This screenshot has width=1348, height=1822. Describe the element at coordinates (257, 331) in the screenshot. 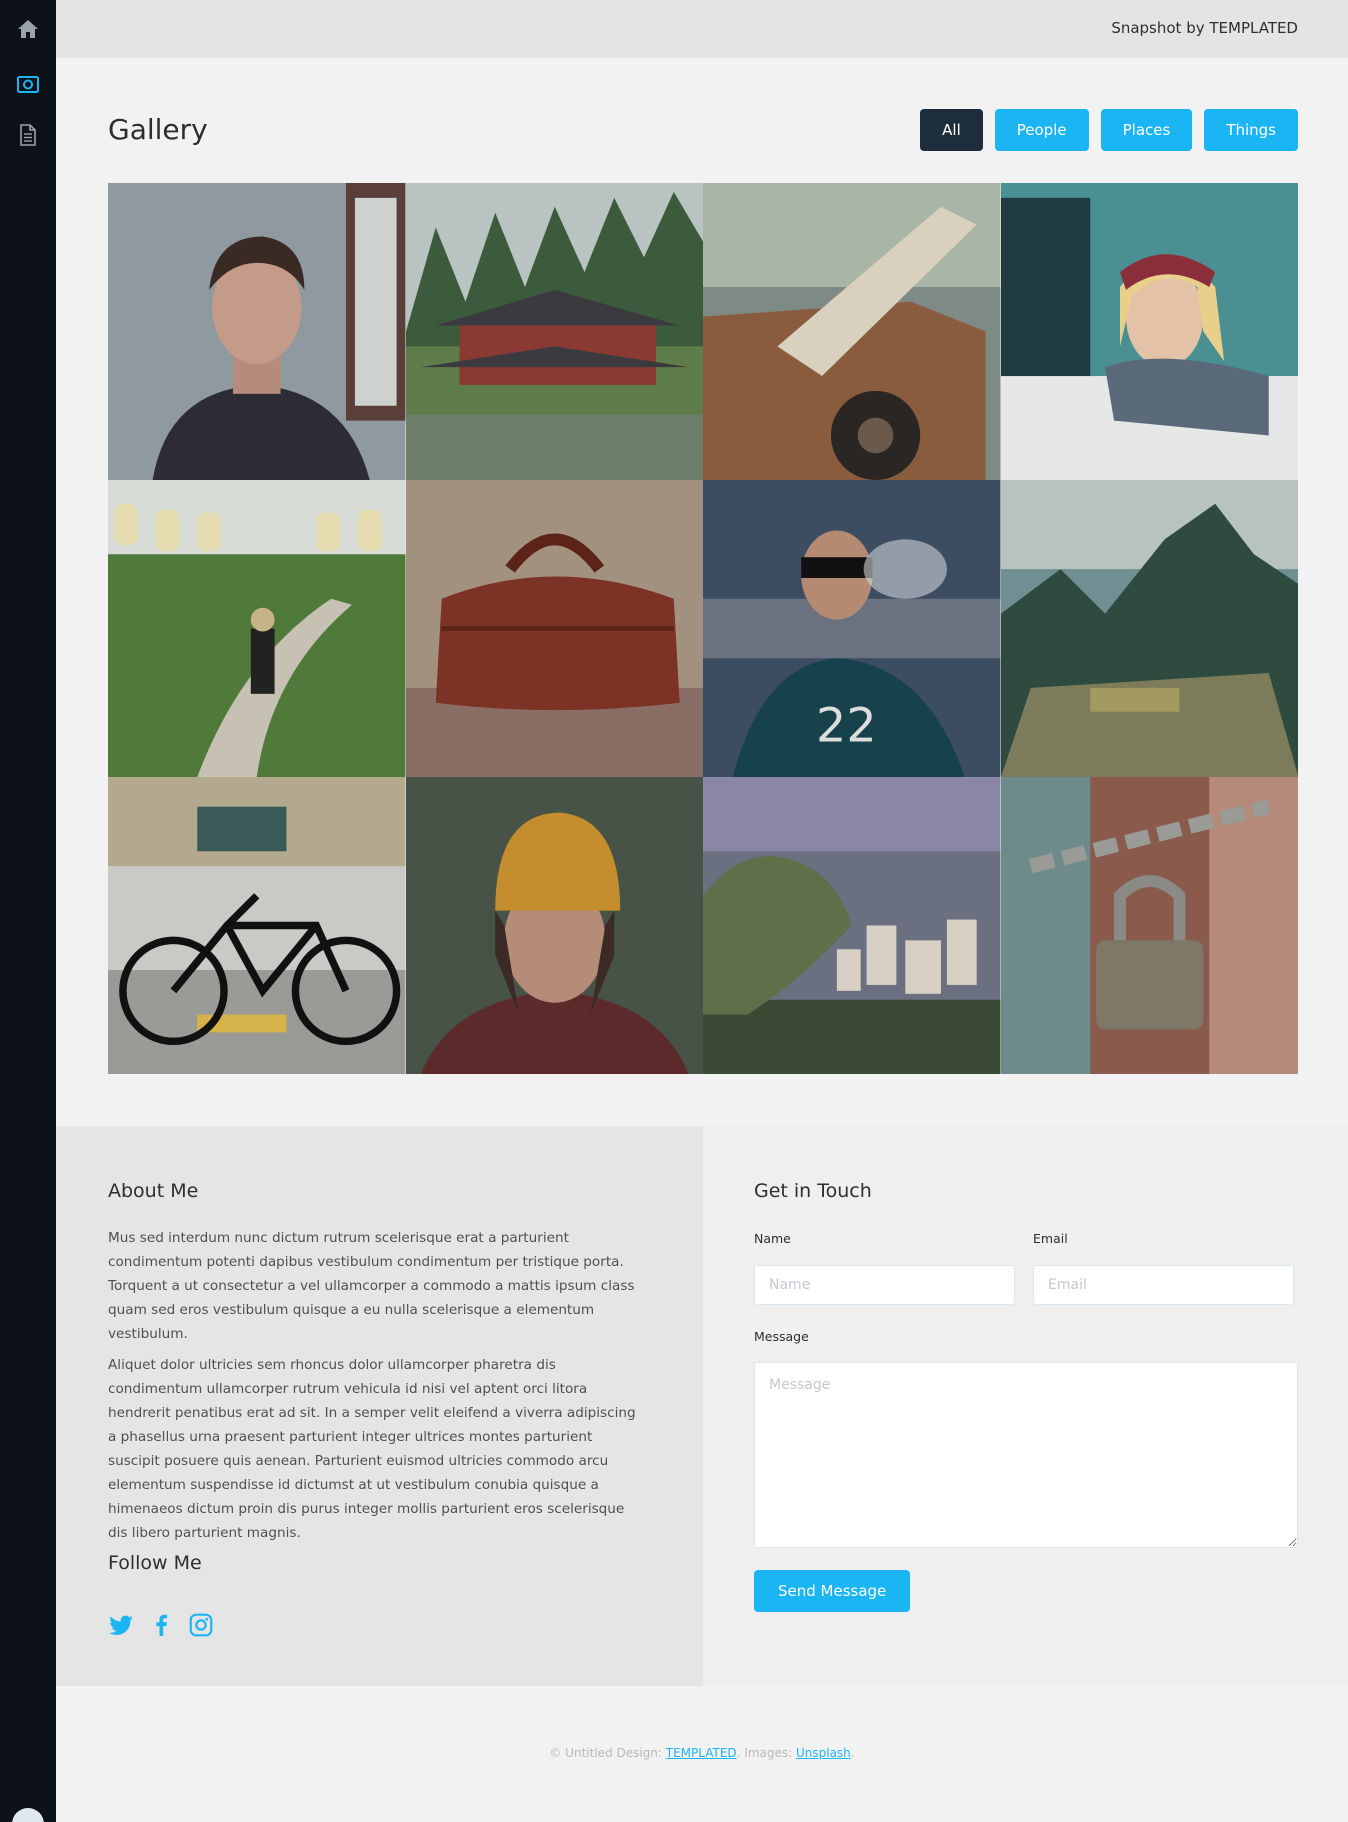

I see `gallery-image-portrait-man` at that location.